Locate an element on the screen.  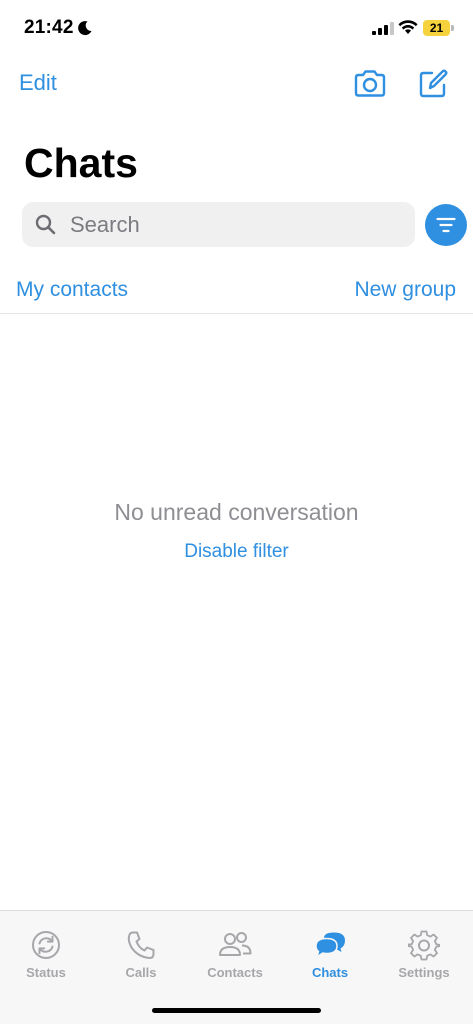
tab-label: Chats is located at coordinates (330, 972).